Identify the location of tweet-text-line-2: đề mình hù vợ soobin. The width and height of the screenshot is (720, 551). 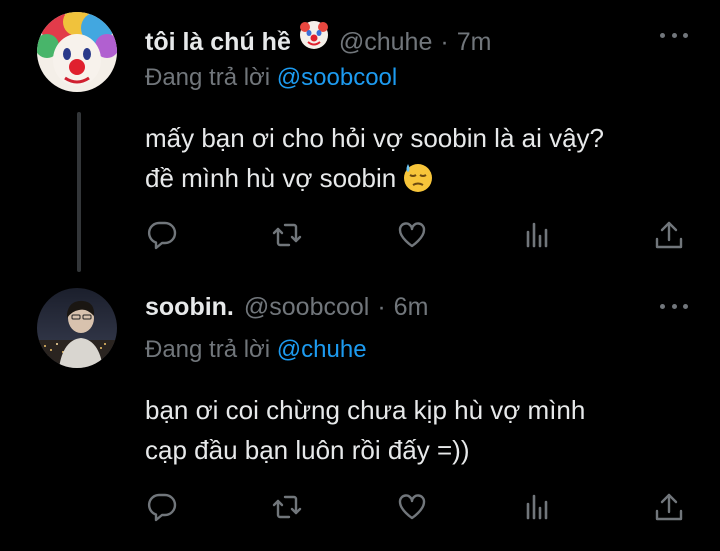
(374, 178).